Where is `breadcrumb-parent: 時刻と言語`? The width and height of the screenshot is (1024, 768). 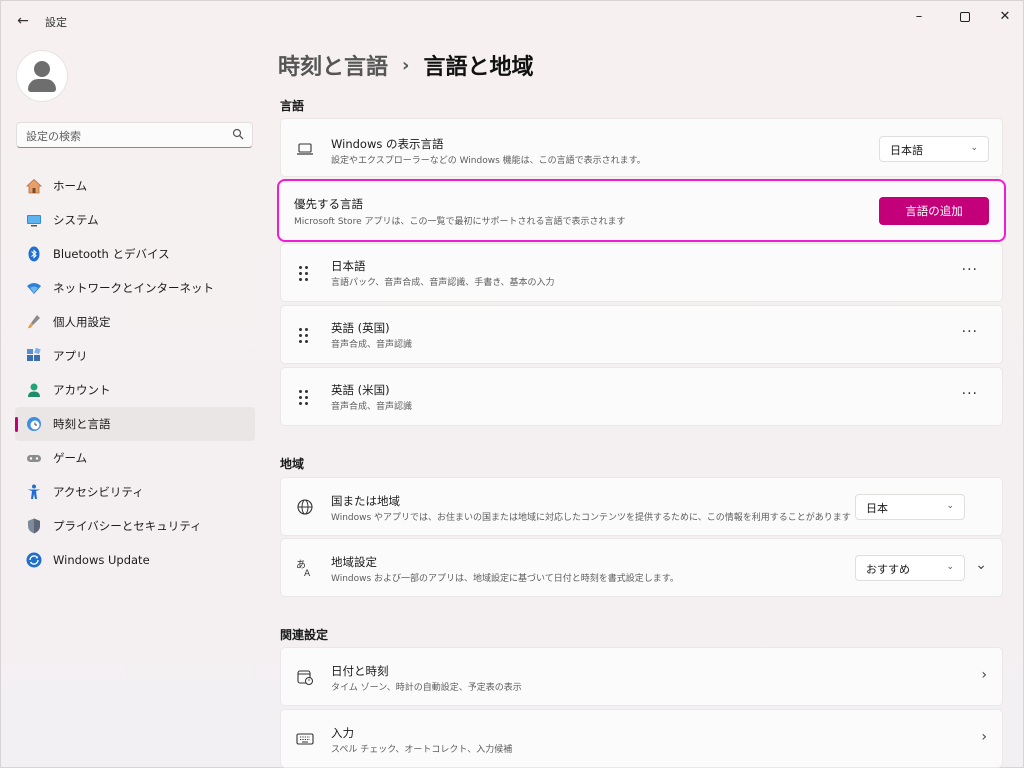
breadcrumb-parent: 時刻と言語 is located at coordinates (333, 65).